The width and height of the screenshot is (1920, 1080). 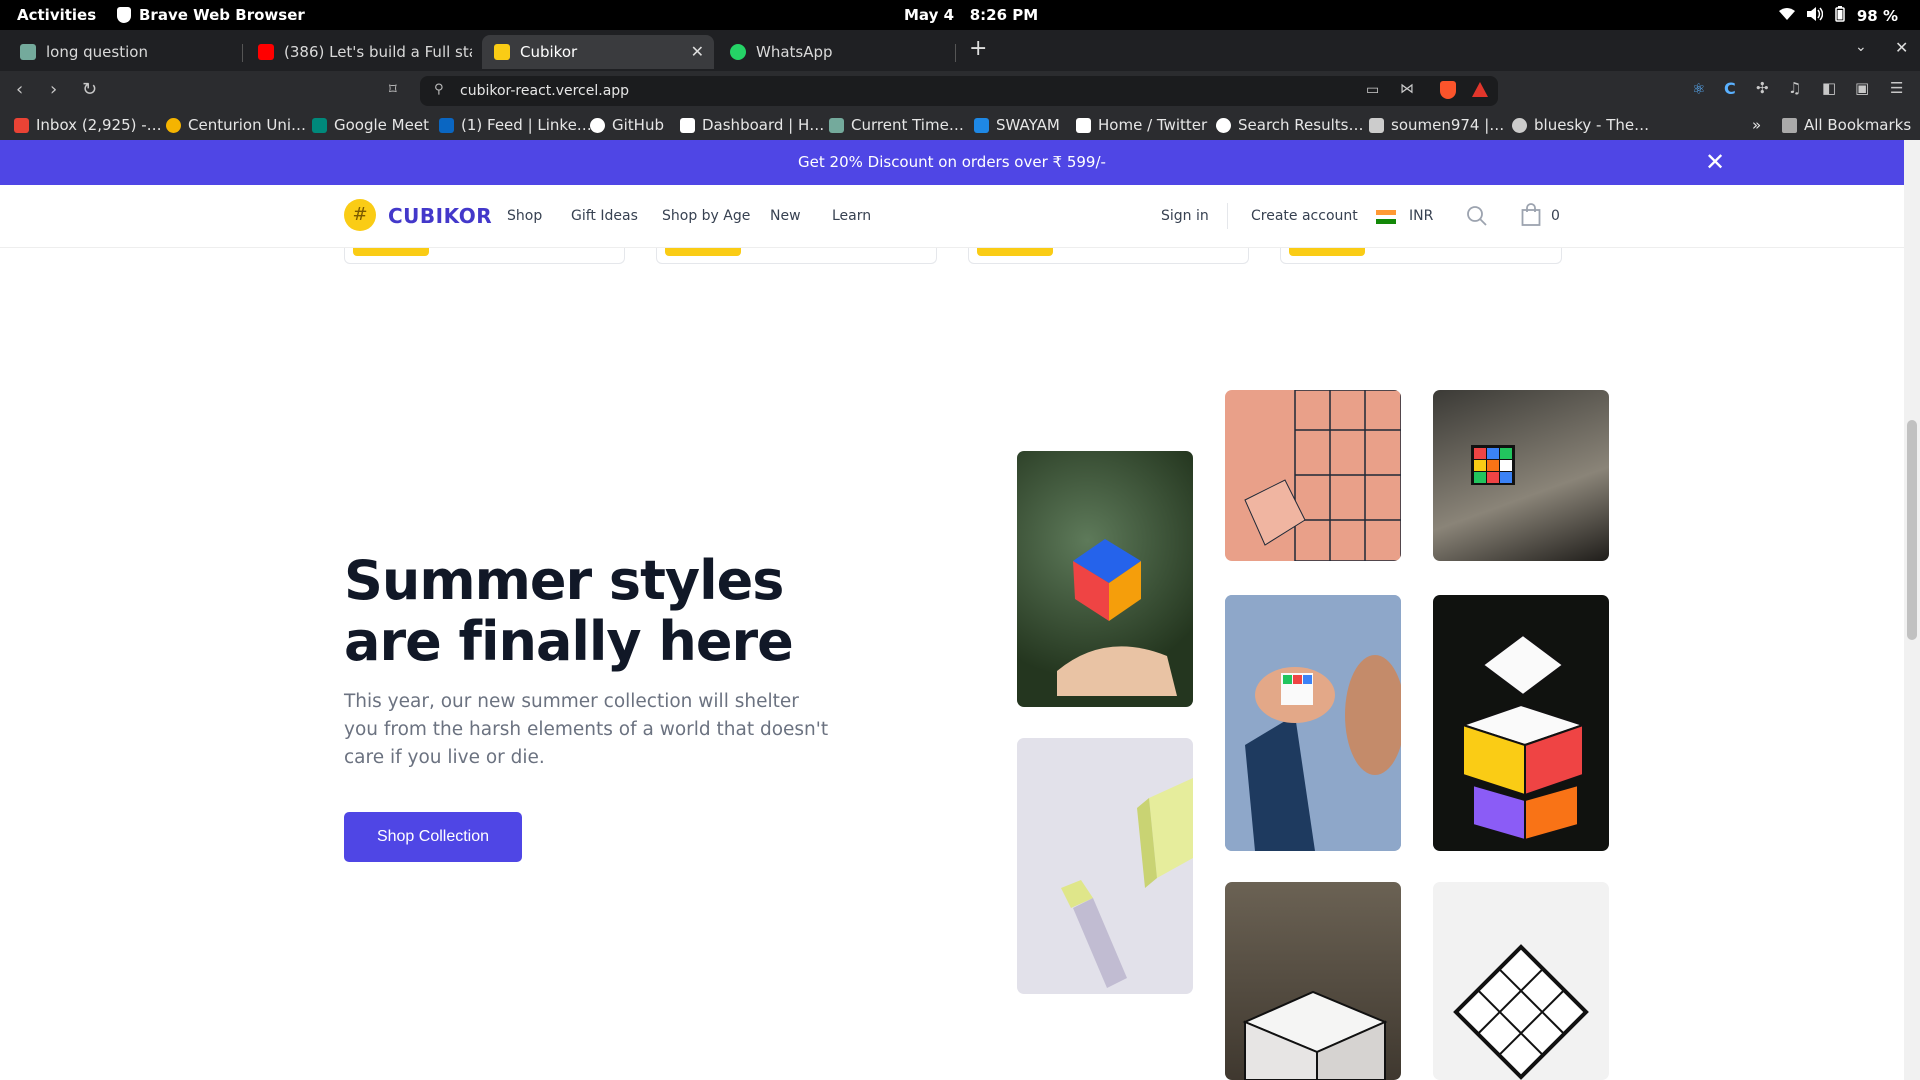 I want to click on clock: May 4 8:26 PM, so click(x=971, y=15).